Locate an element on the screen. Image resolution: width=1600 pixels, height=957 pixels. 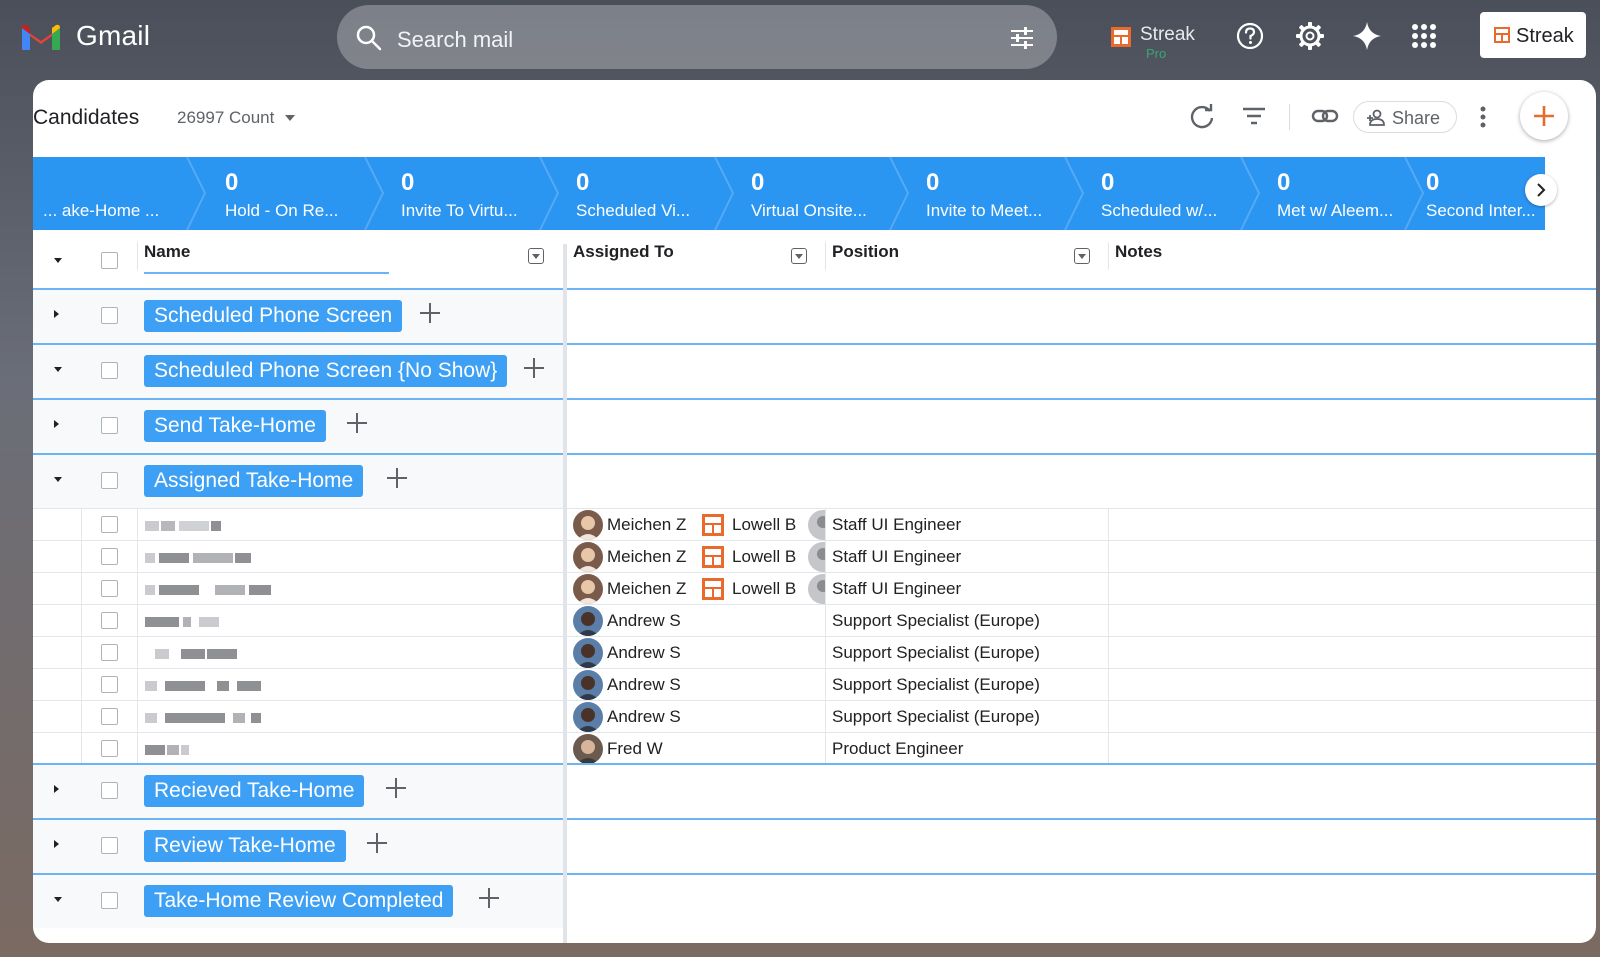
search-input: Search mail is located at coordinates (455, 40).